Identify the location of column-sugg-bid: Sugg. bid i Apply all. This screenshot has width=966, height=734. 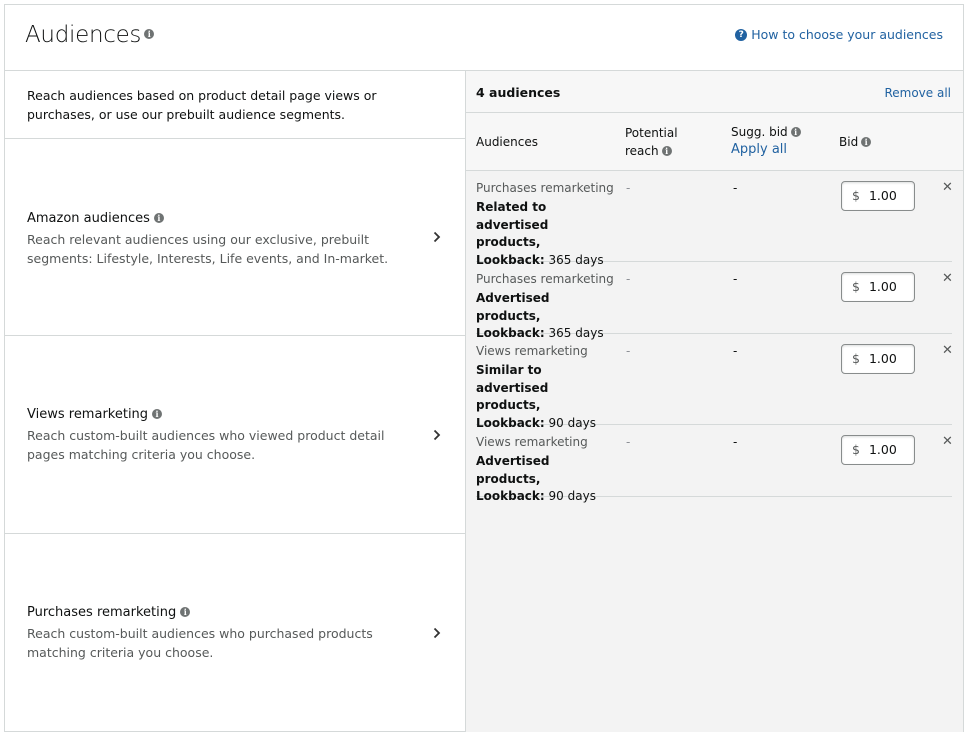
(766, 141).